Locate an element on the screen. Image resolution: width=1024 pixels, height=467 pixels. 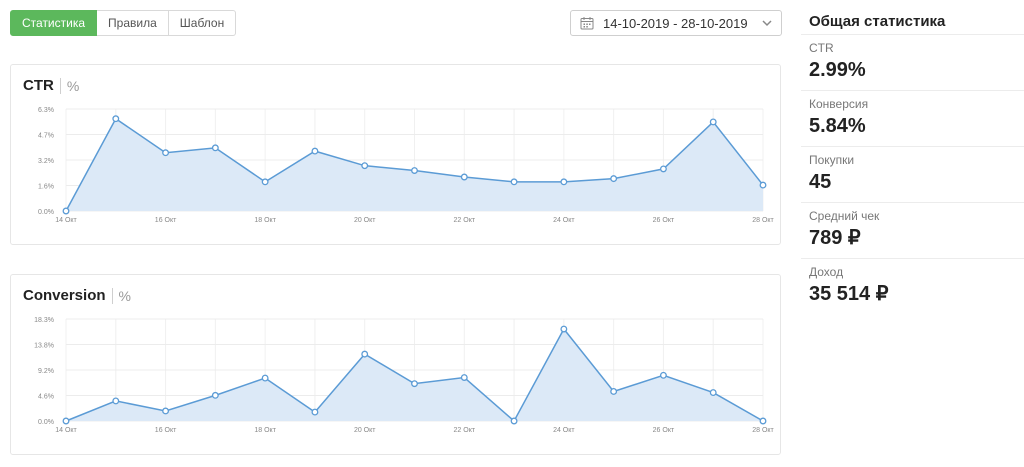
stat-purchases: Покупки 45 is located at coordinates (912, 174).